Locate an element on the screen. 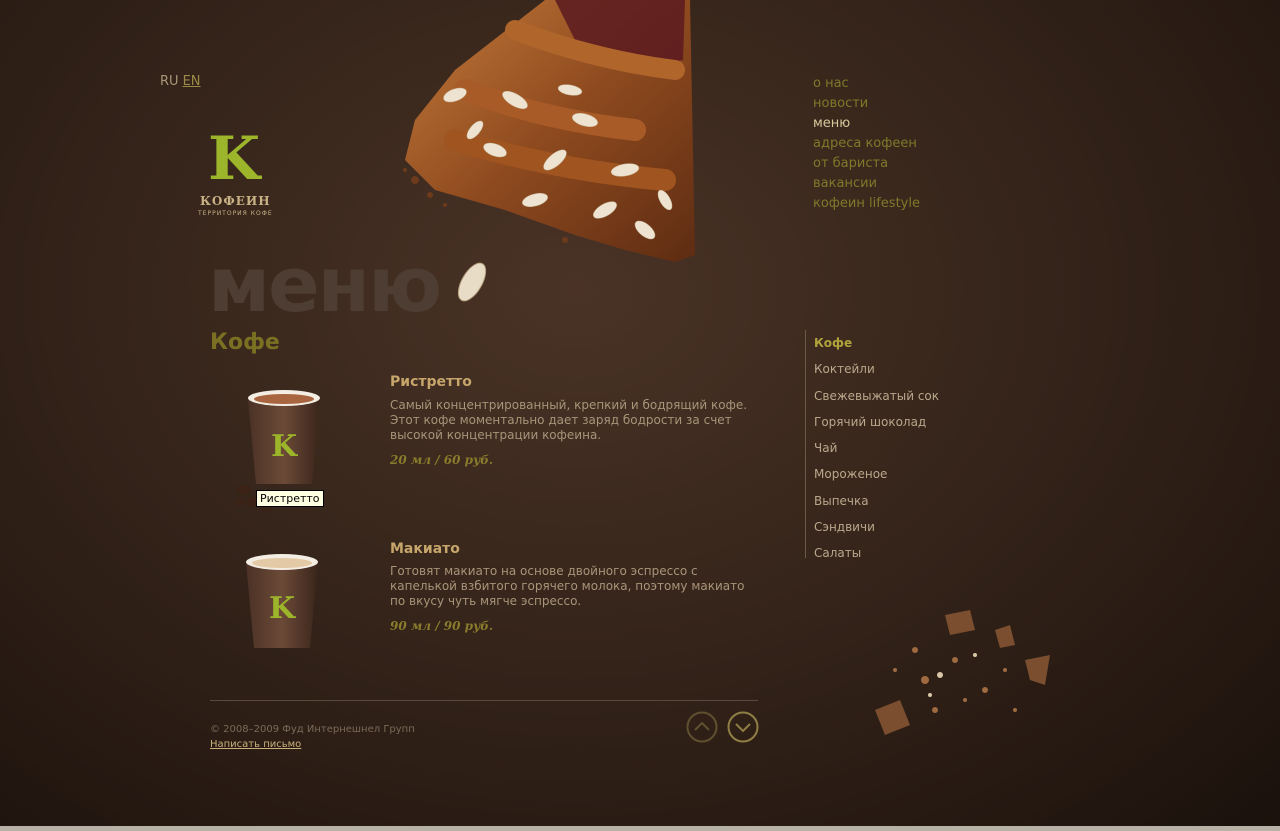 This screenshot has height=831, width=1280. category-hot-chocolate: Горячий шоколад is located at coordinates (876, 422).